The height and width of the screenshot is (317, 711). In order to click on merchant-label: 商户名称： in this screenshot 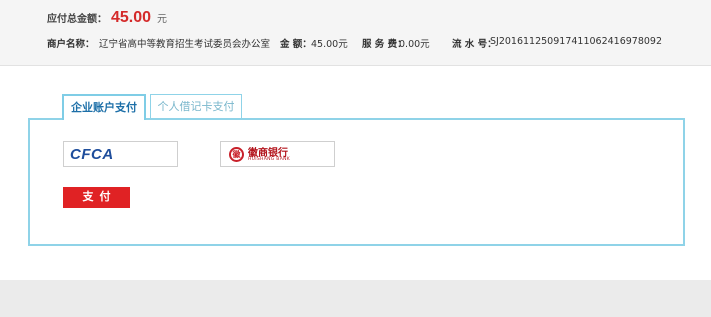, I will do `click(71, 44)`.